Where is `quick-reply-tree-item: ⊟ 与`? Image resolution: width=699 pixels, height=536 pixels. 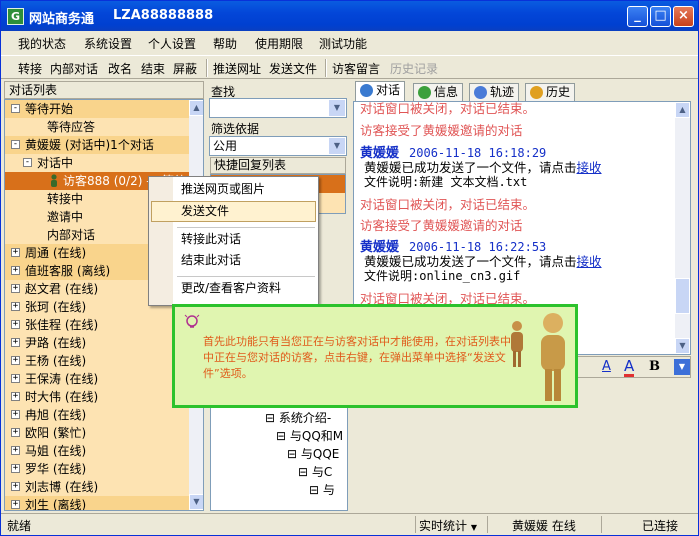 quick-reply-tree-item: ⊟ 与 is located at coordinates (322, 489).